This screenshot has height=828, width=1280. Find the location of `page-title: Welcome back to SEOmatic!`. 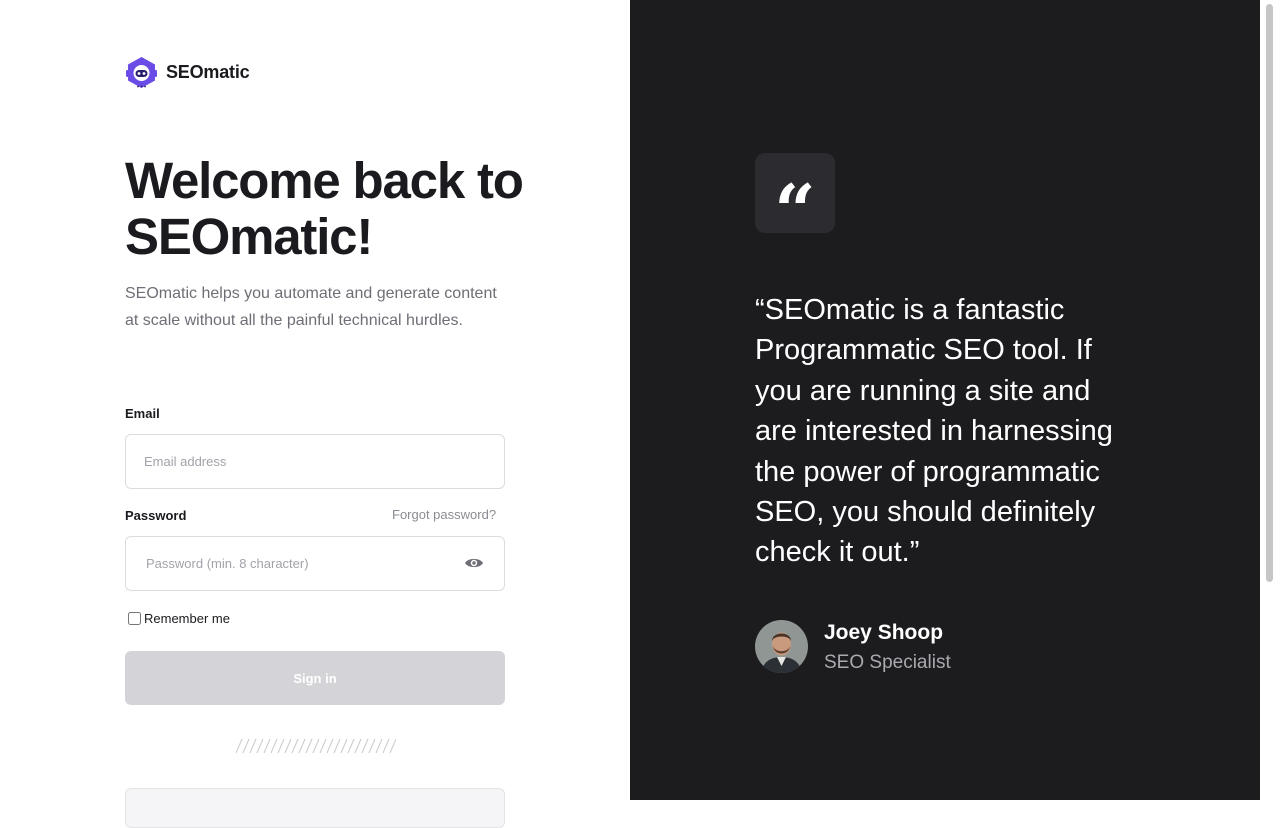

page-title: Welcome back to SEOmatic! is located at coordinates (324, 208).